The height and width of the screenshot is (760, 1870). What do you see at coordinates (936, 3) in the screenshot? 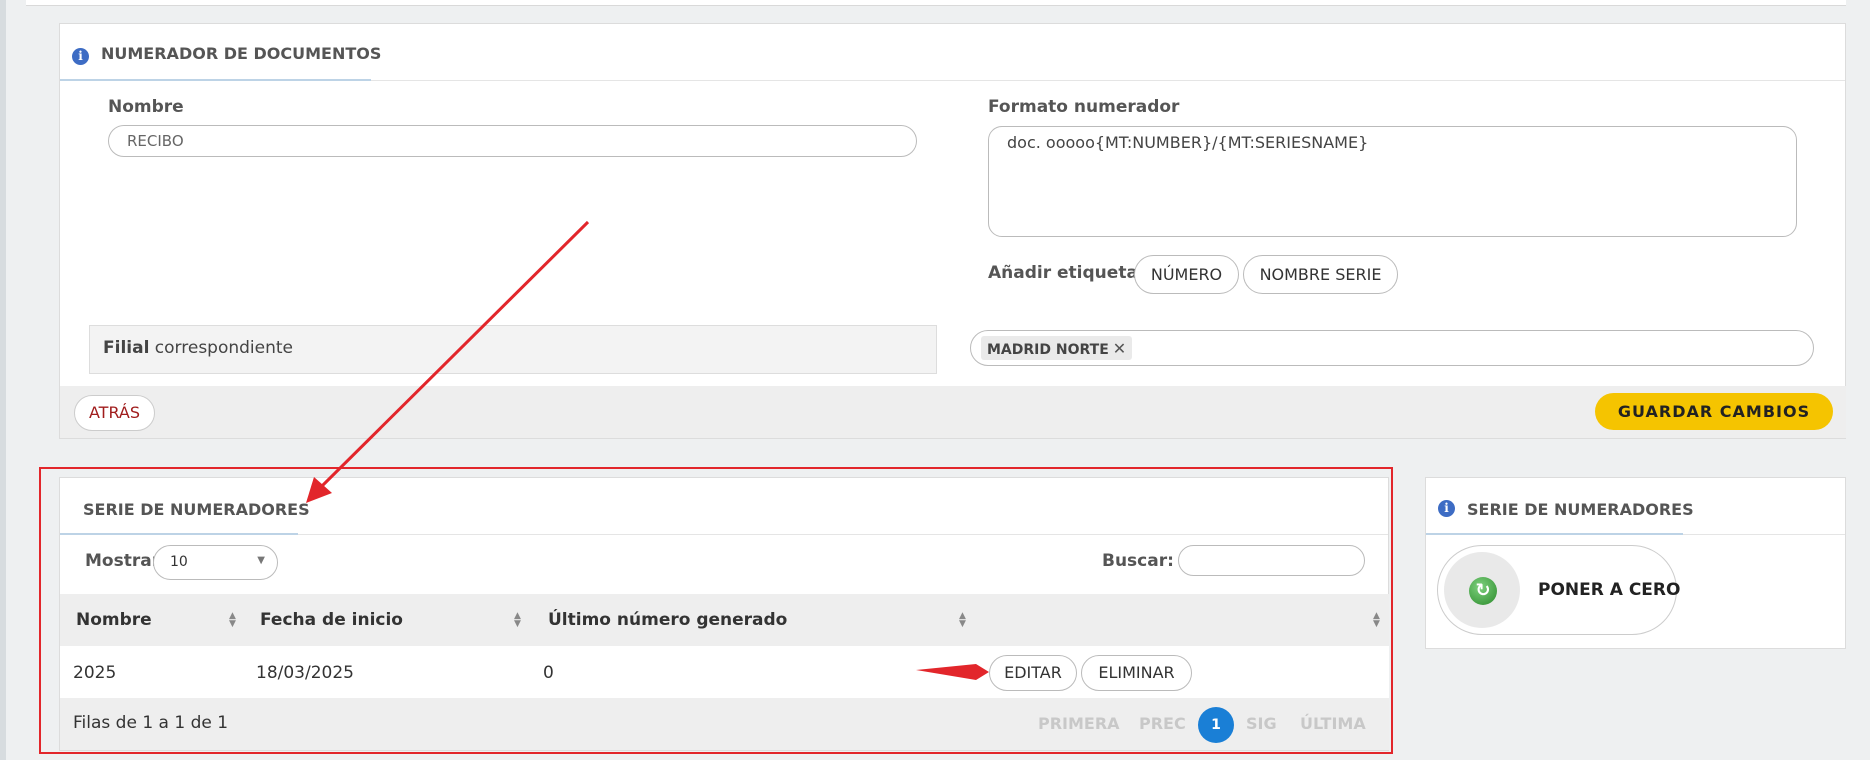
I see `top-panel-edge` at bounding box center [936, 3].